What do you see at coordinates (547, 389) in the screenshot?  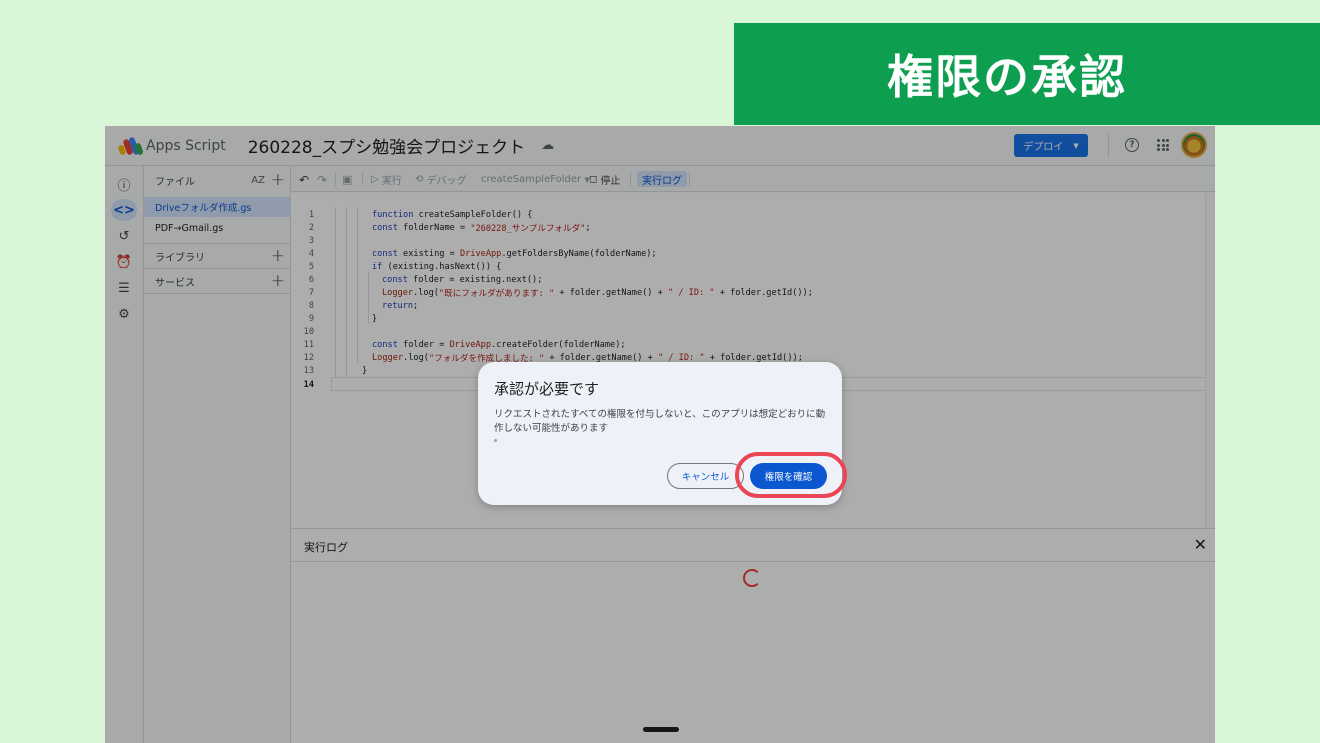 I see `dialog-title: 承認が必要です` at bounding box center [547, 389].